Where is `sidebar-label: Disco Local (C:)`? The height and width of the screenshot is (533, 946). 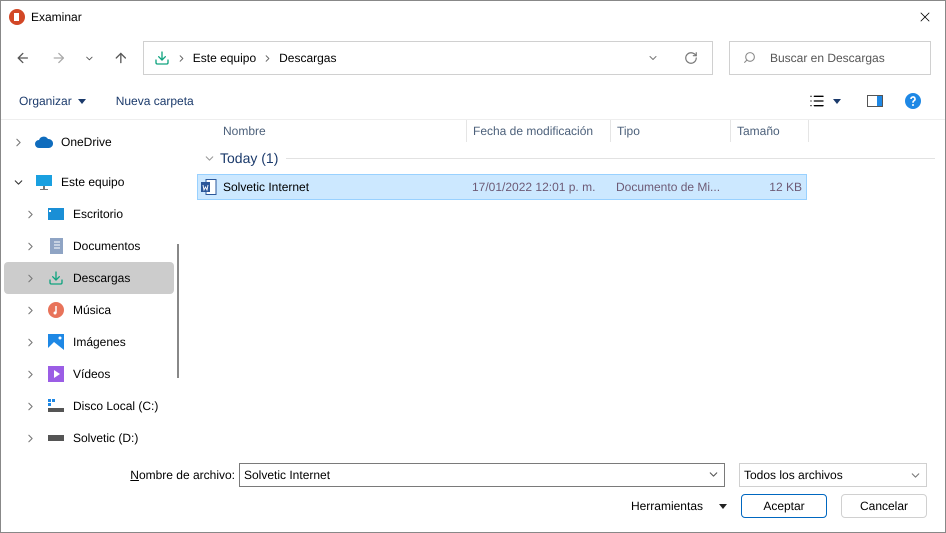 sidebar-label: Disco Local (C:) is located at coordinates (115, 406).